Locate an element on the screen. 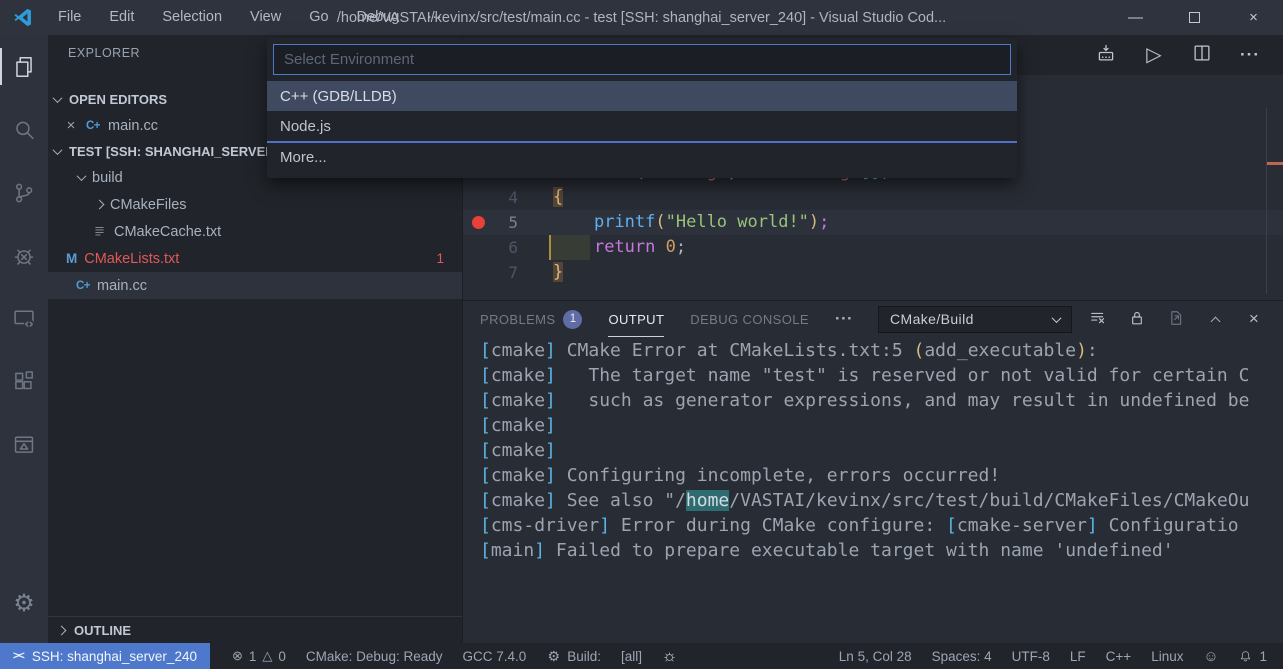  code-token: ( is located at coordinates (660, 222).